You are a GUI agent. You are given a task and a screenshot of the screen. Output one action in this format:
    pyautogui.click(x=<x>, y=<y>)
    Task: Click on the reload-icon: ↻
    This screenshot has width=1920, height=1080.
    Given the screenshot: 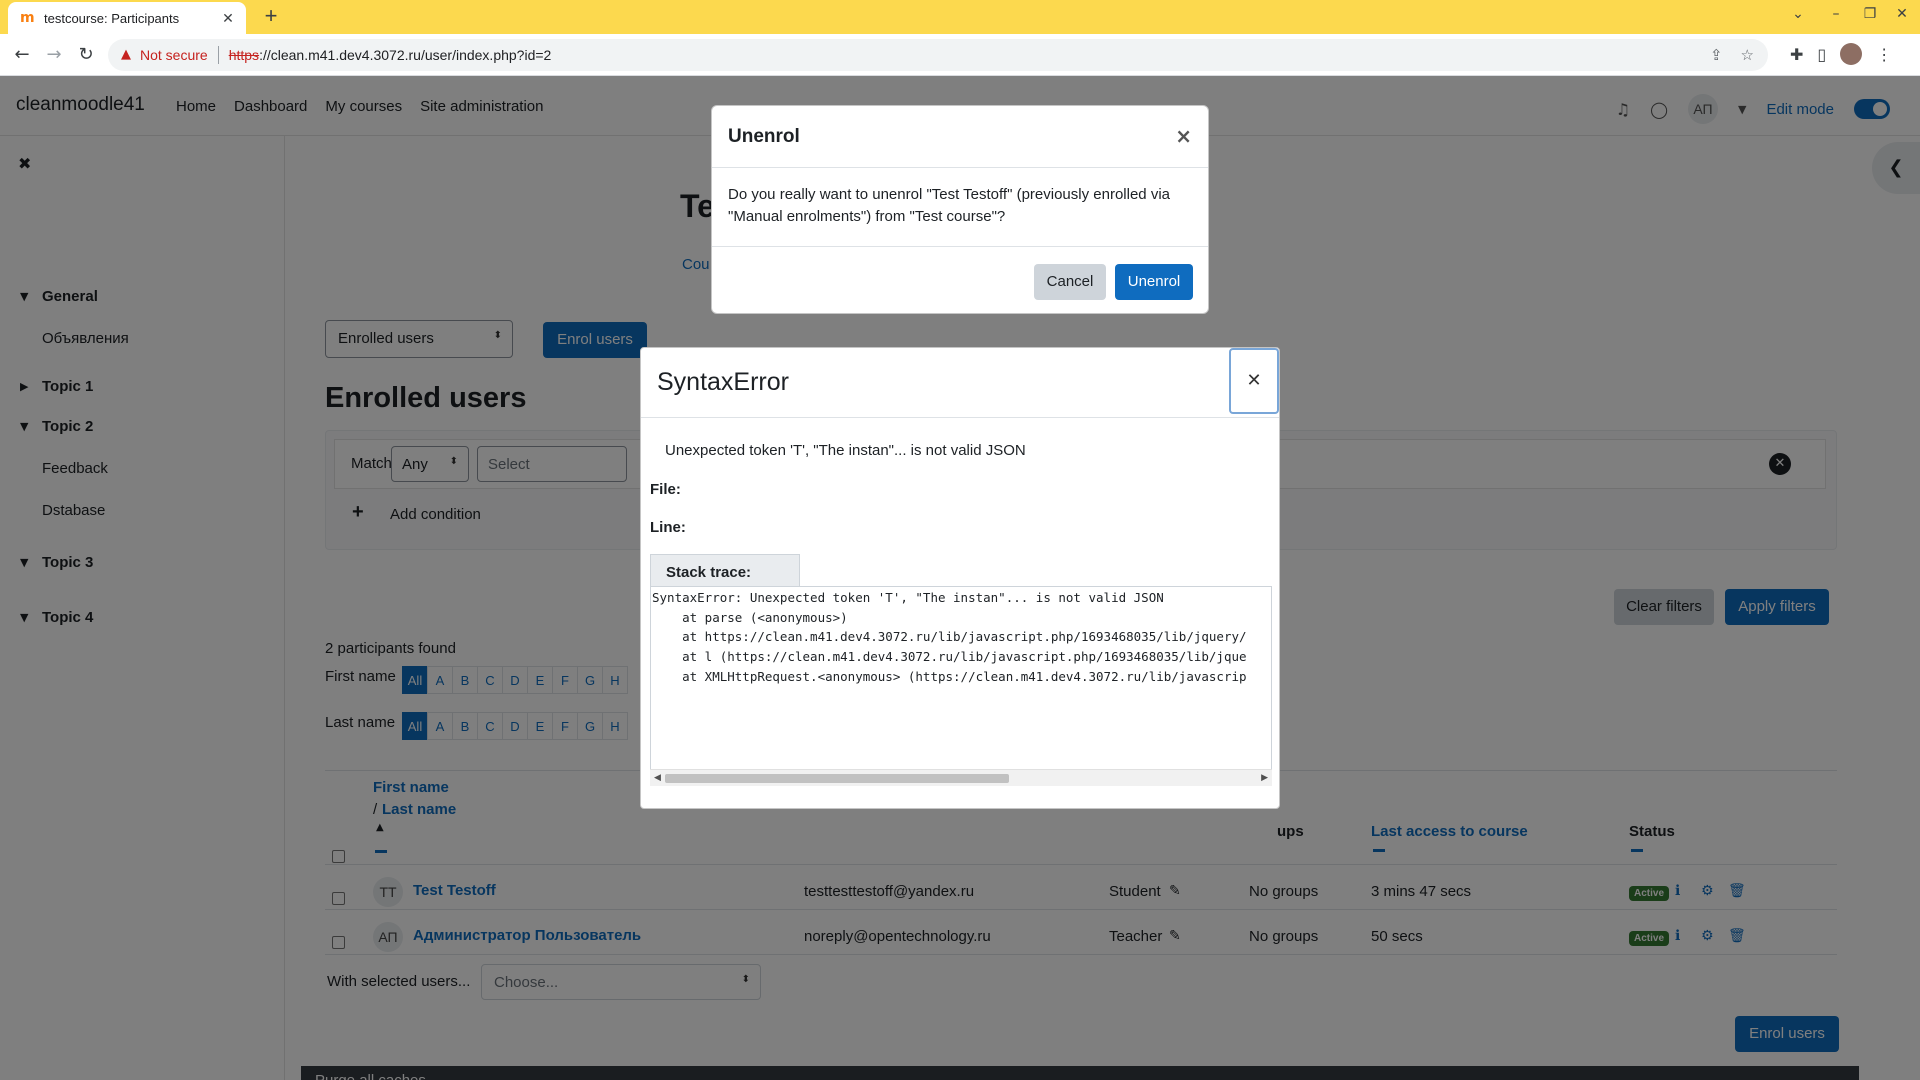 What is the action you would take?
    pyautogui.click(x=86, y=55)
    